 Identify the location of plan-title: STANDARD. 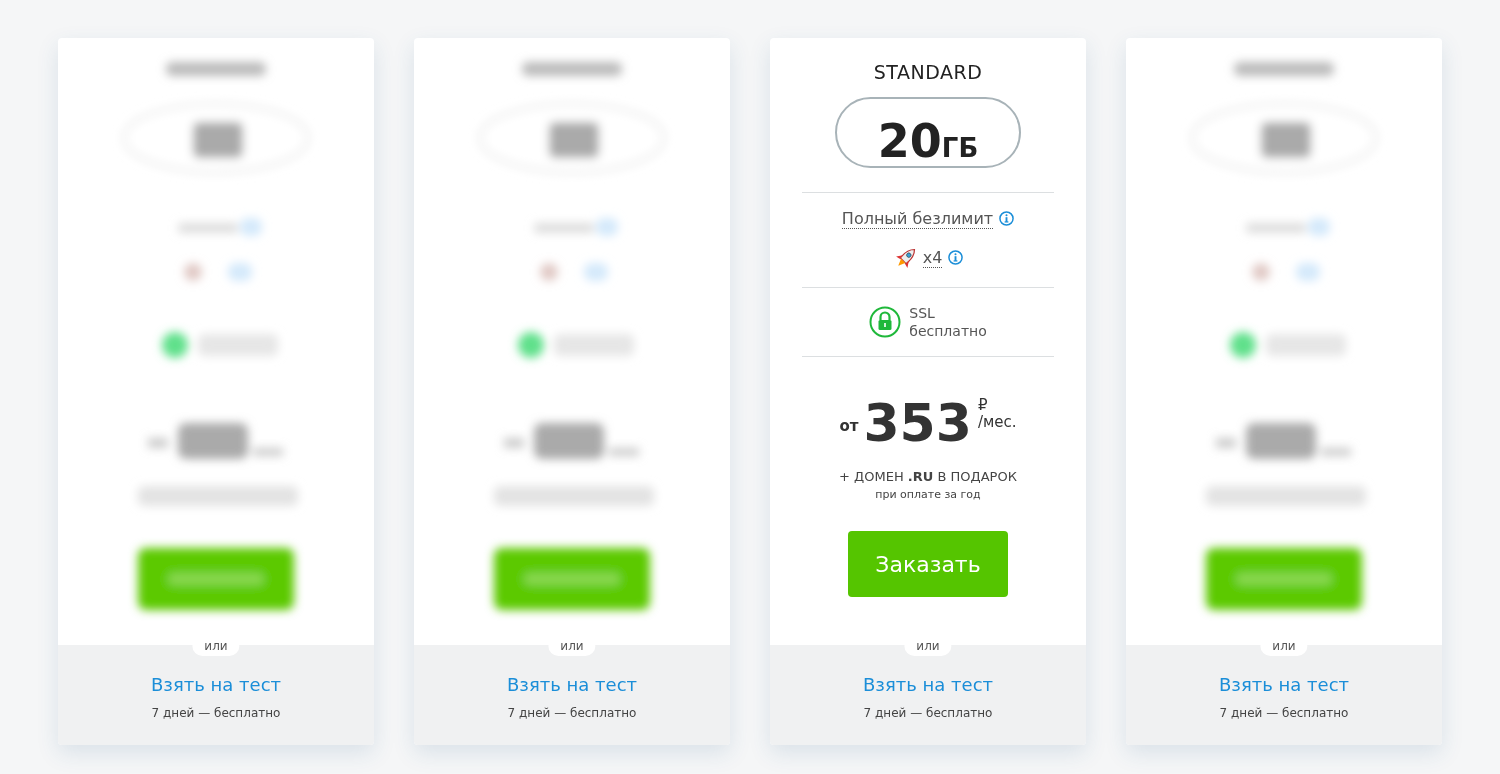
(928, 72).